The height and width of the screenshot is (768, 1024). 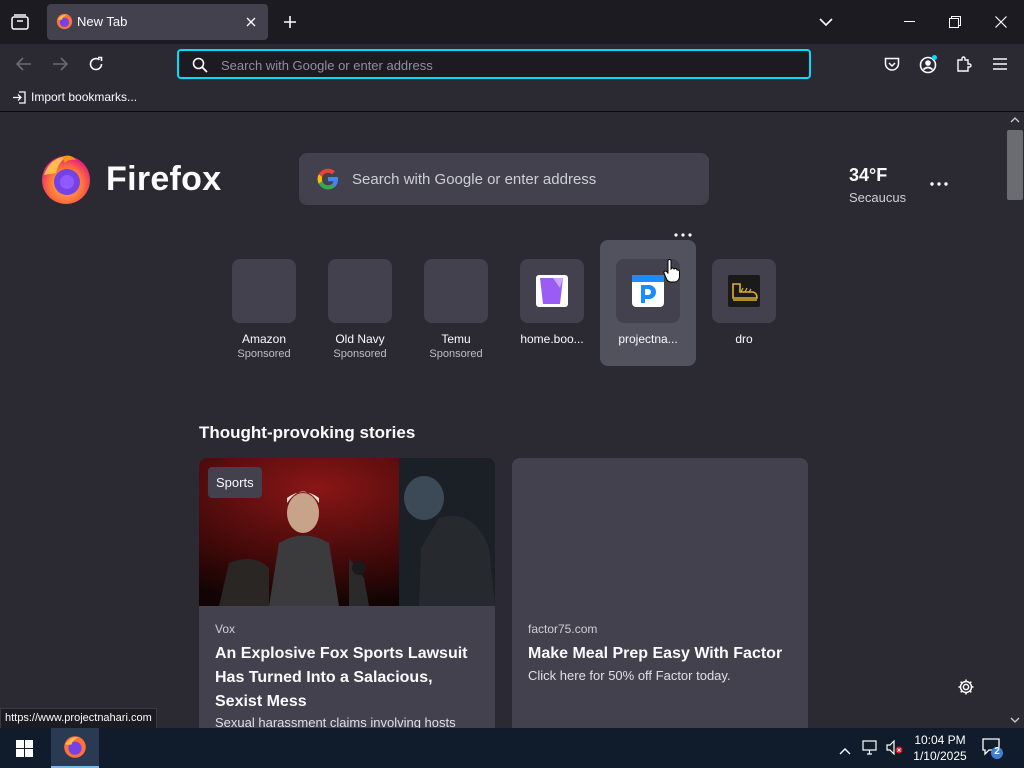 I want to click on shortcut-tile: Old Navy Sponsored, so click(x=360, y=314).